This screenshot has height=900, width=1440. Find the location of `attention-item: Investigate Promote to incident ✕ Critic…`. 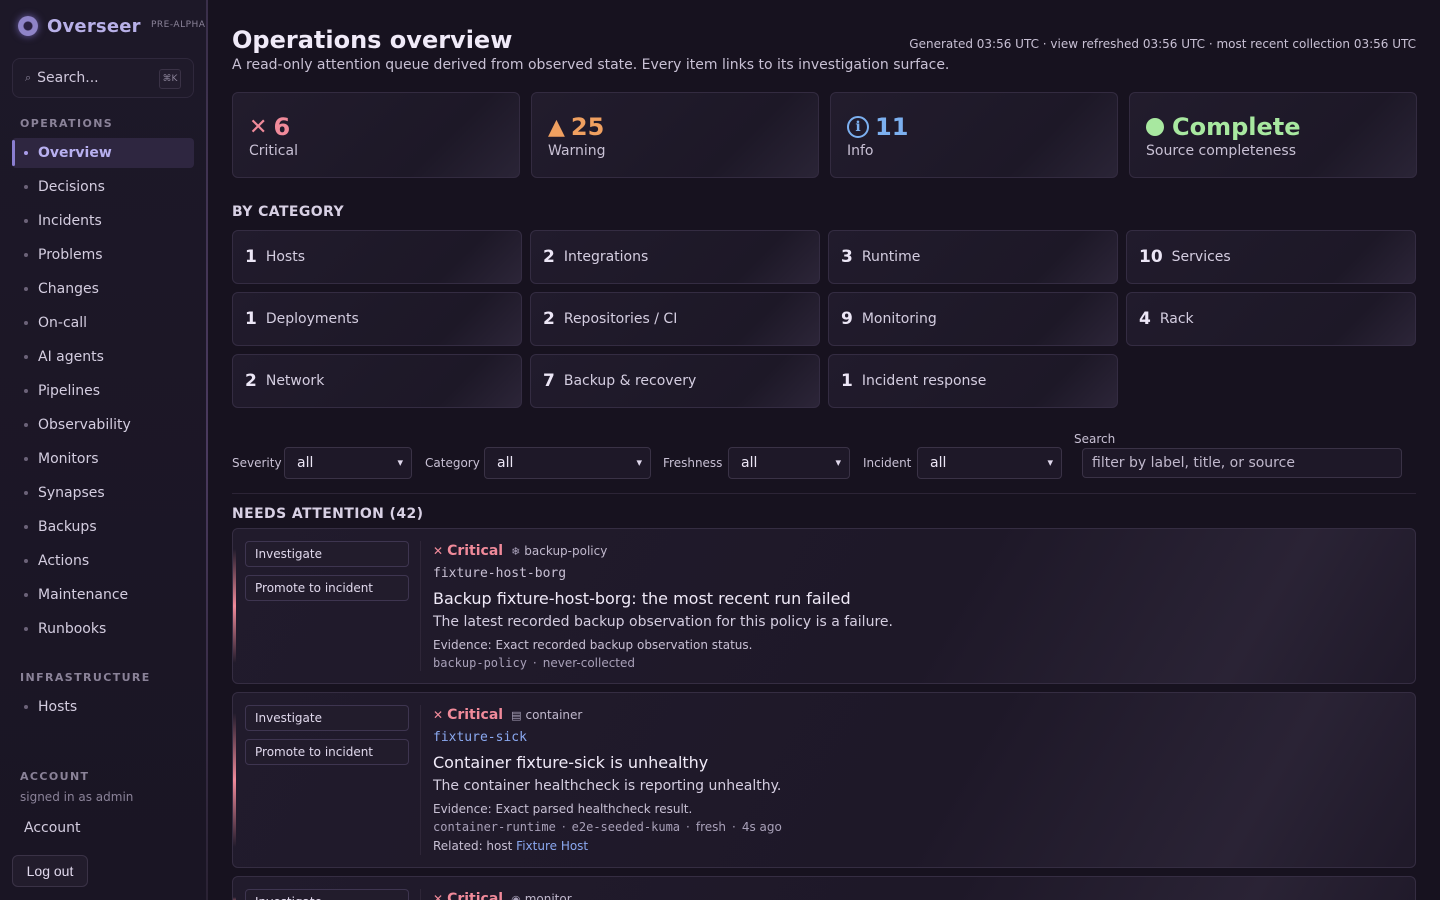

attention-item: Investigate Promote to incident ✕ Critic… is located at coordinates (824, 606).